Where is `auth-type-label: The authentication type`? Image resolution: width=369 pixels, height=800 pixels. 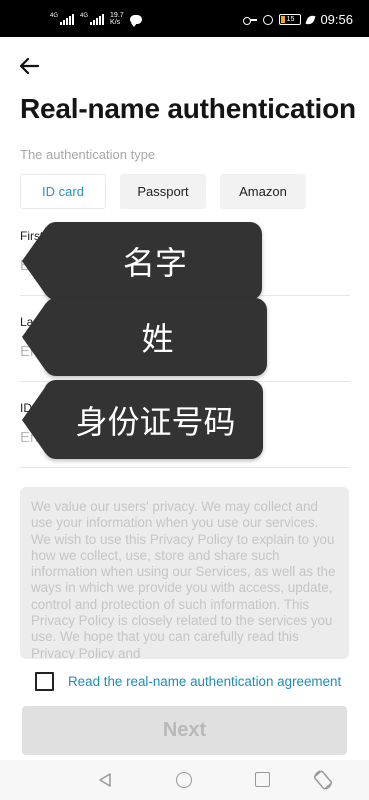
auth-type-label: The authentication type is located at coordinates (88, 154).